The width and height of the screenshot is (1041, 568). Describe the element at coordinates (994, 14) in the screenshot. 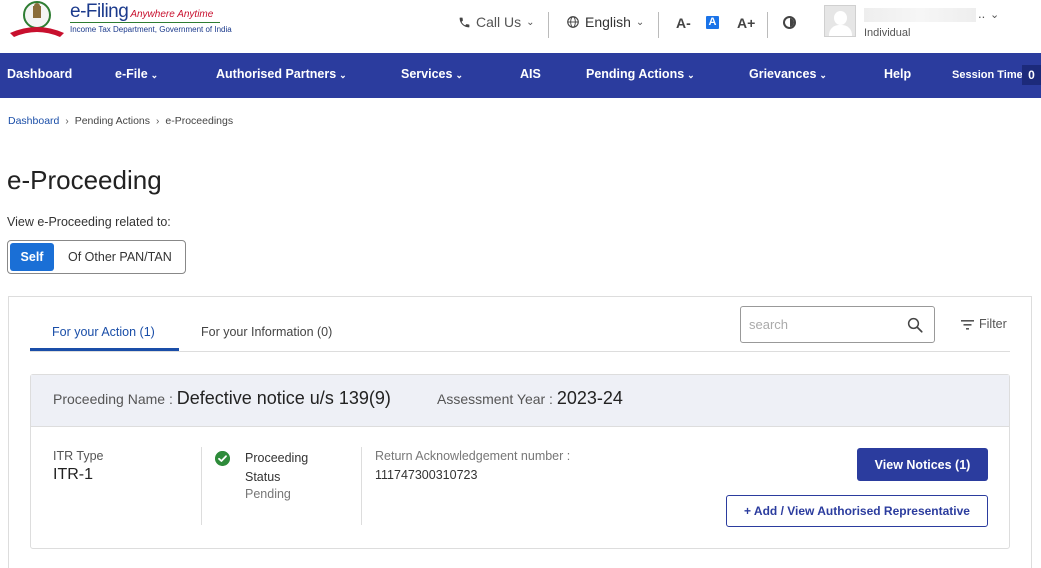

I see `user-menu-chevron-icon: ⌄` at that location.